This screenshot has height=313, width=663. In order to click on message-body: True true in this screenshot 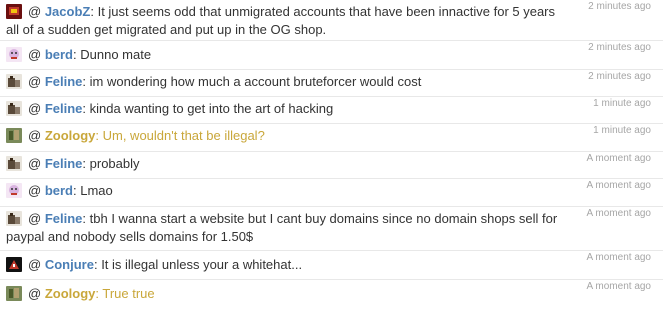, I will do `click(127, 293)`.